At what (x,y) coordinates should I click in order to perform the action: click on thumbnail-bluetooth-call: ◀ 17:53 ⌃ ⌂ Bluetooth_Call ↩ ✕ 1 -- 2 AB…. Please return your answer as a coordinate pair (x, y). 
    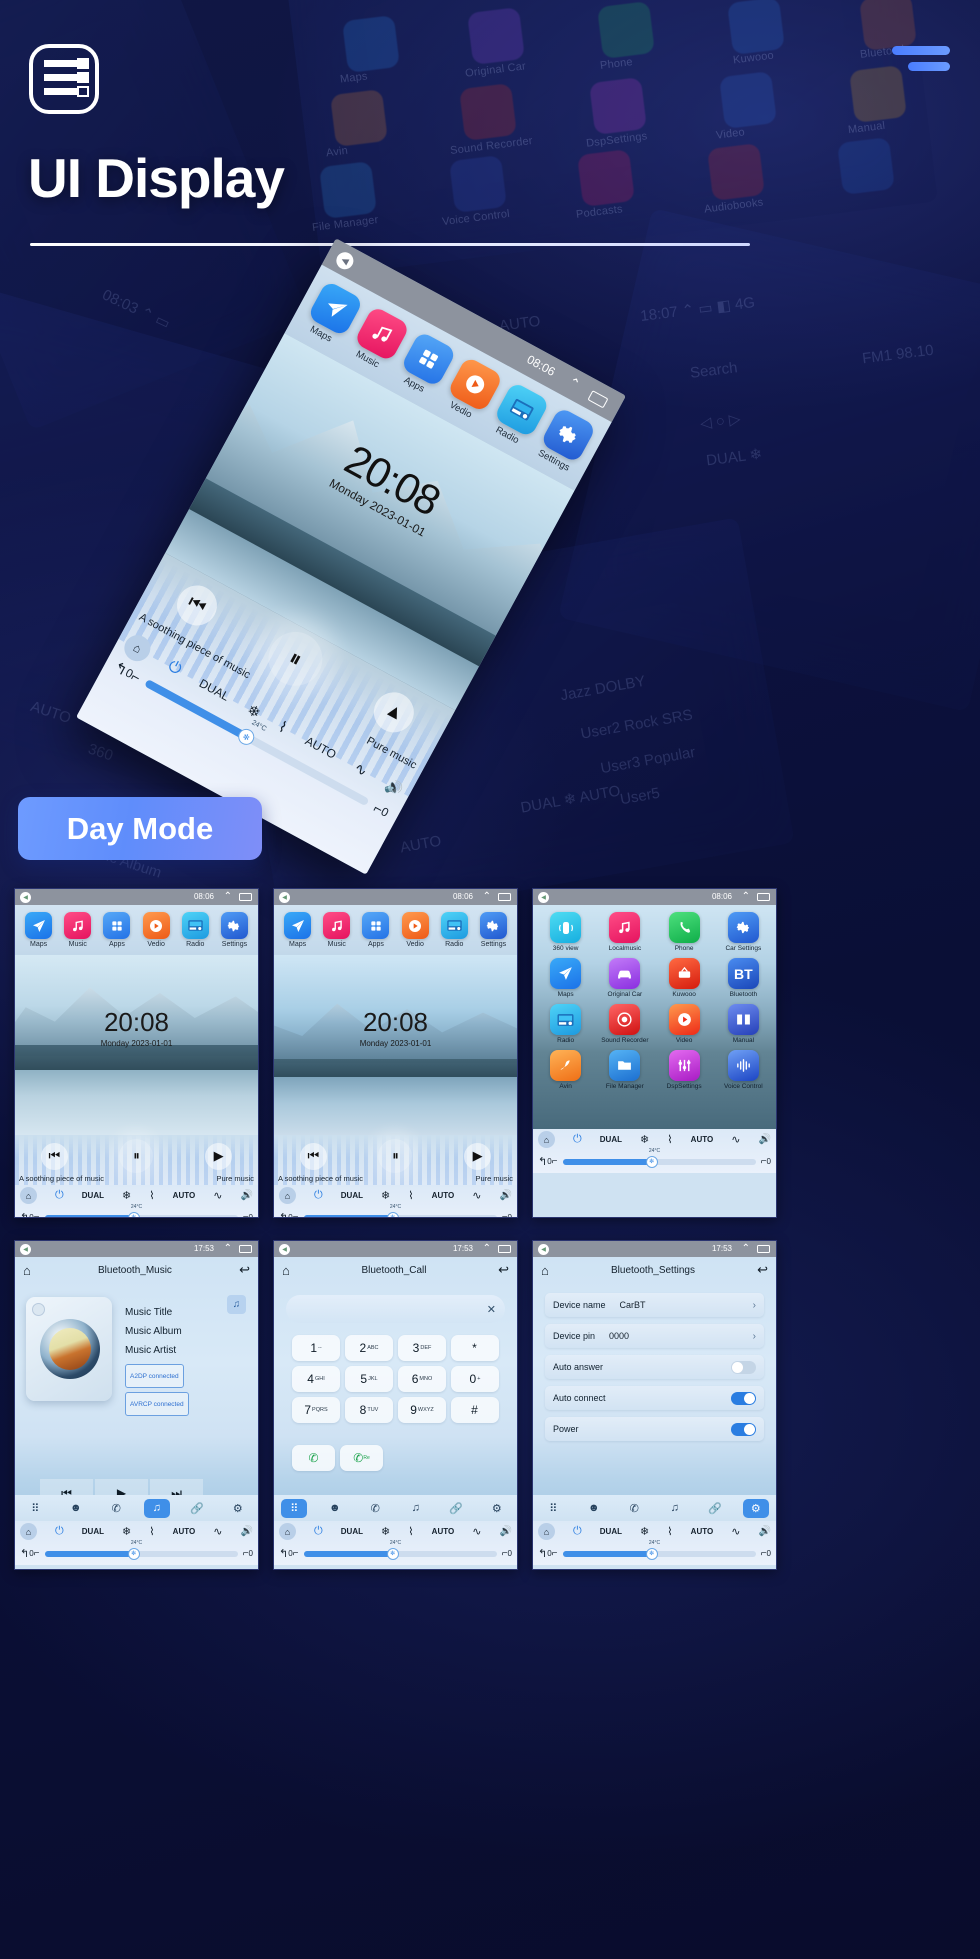
    Looking at the image, I should click on (395, 1405).